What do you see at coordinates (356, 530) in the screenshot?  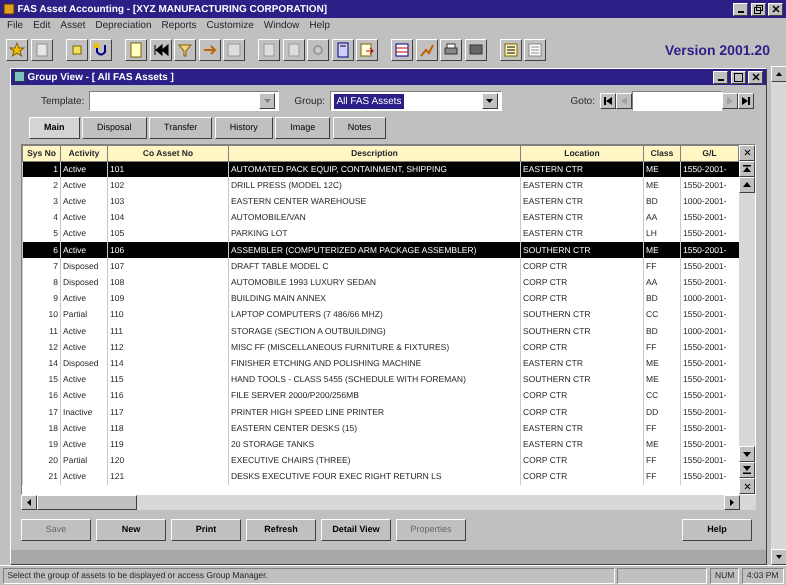 I see `action-button: Detail View` at bounding box center [356, 530].